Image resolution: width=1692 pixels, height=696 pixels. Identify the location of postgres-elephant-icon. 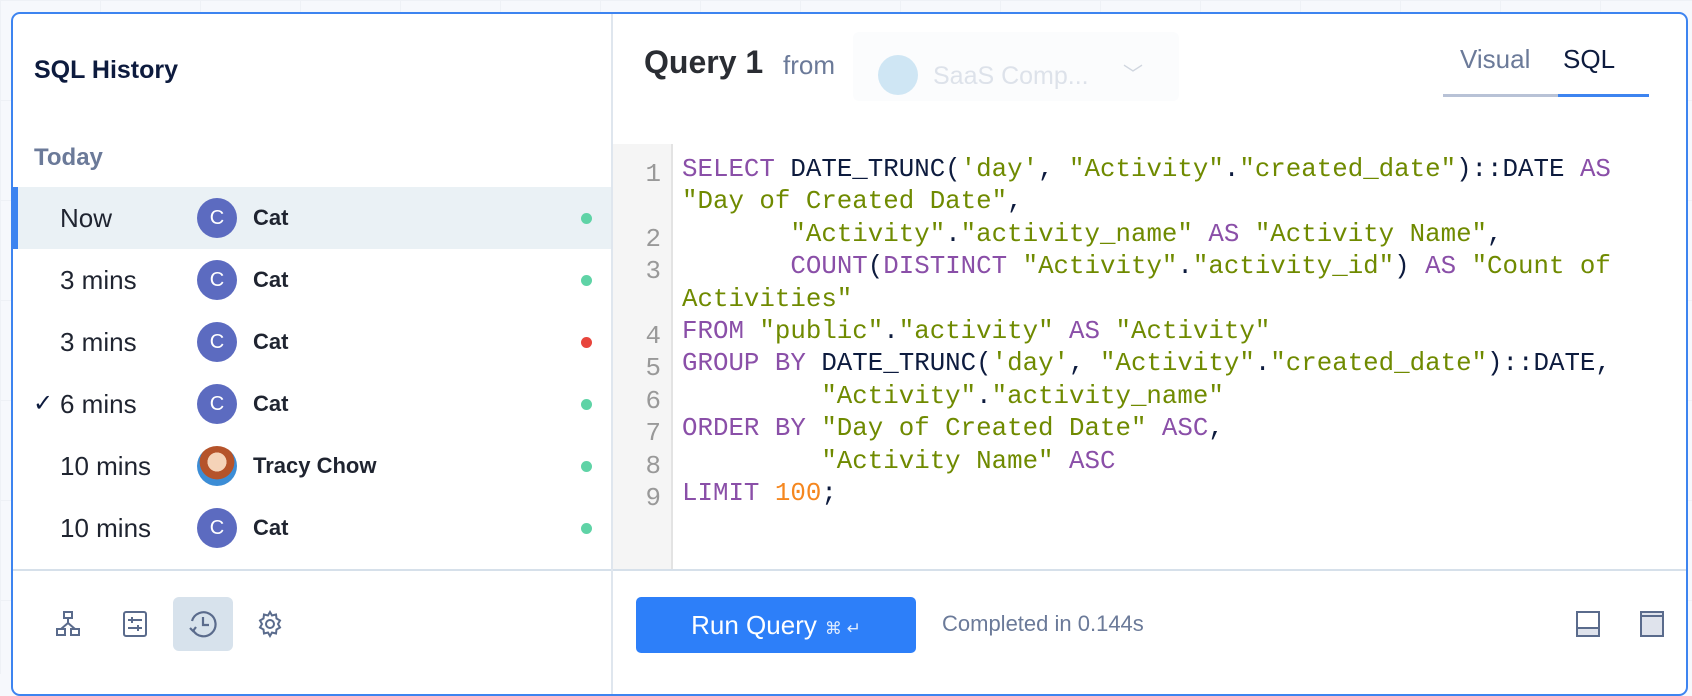
(898, 75).